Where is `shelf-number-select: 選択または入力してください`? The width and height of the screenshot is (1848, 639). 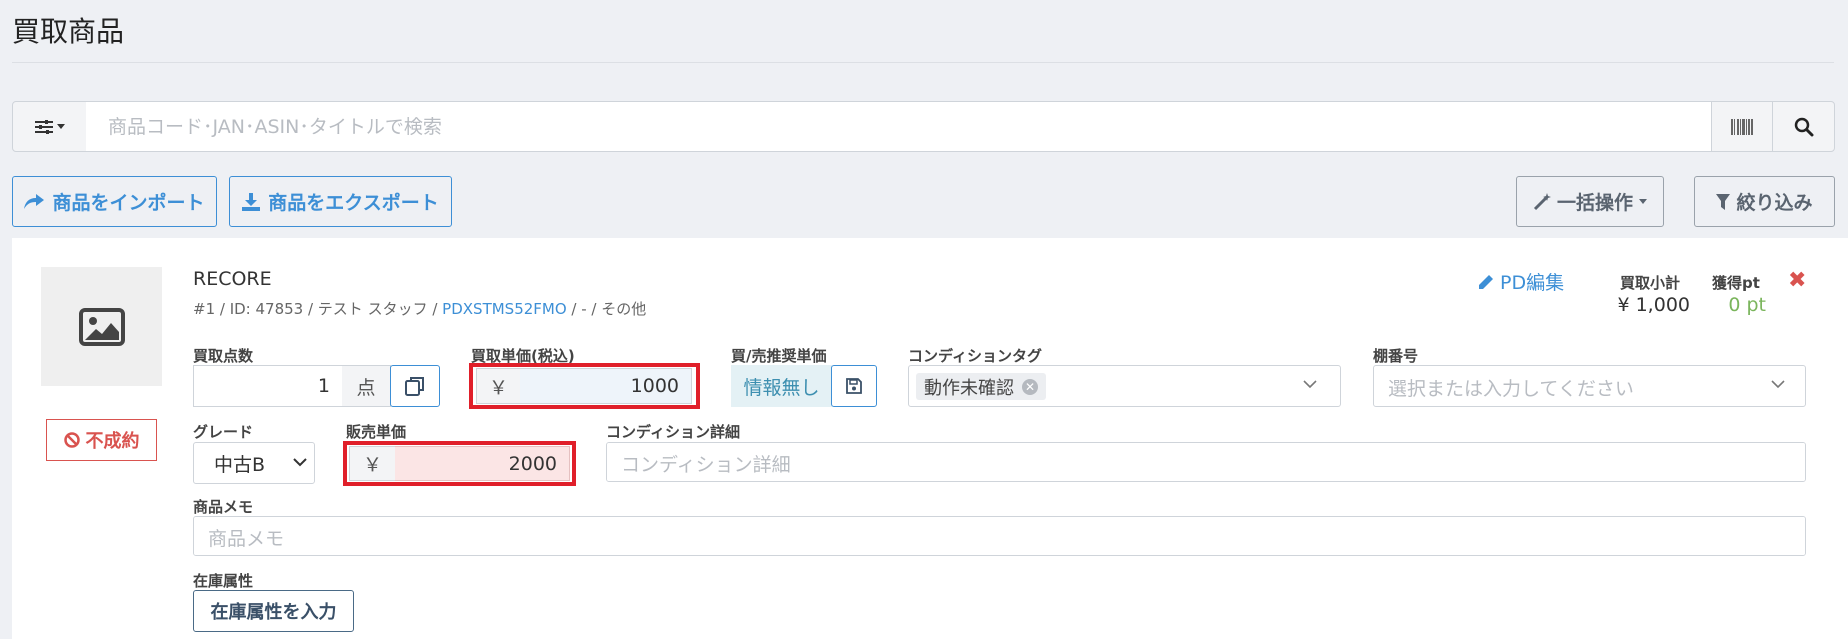
shelf-number-select: 選択または入力してください is located at coordinates (1589, 386).